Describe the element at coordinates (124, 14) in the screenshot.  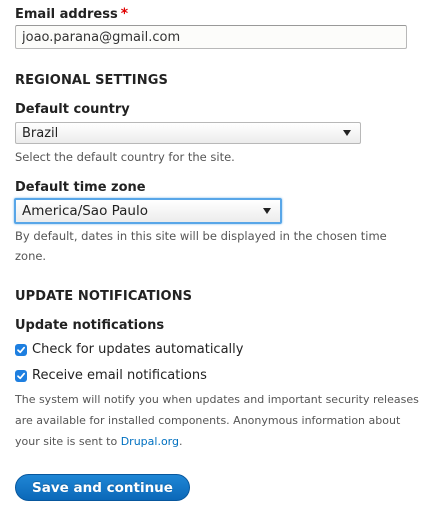
I see `required-marker: *` at that location.